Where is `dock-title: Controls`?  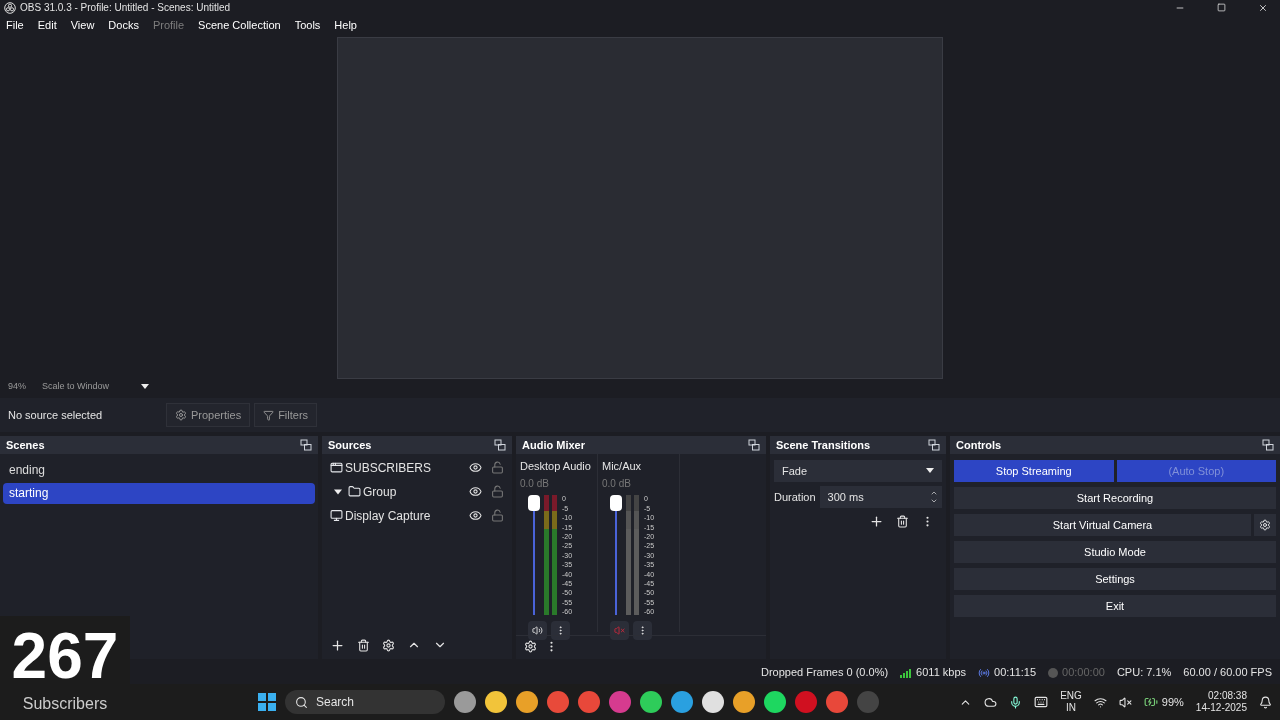 dock-title: Controls is located at coordinates (979, 445).